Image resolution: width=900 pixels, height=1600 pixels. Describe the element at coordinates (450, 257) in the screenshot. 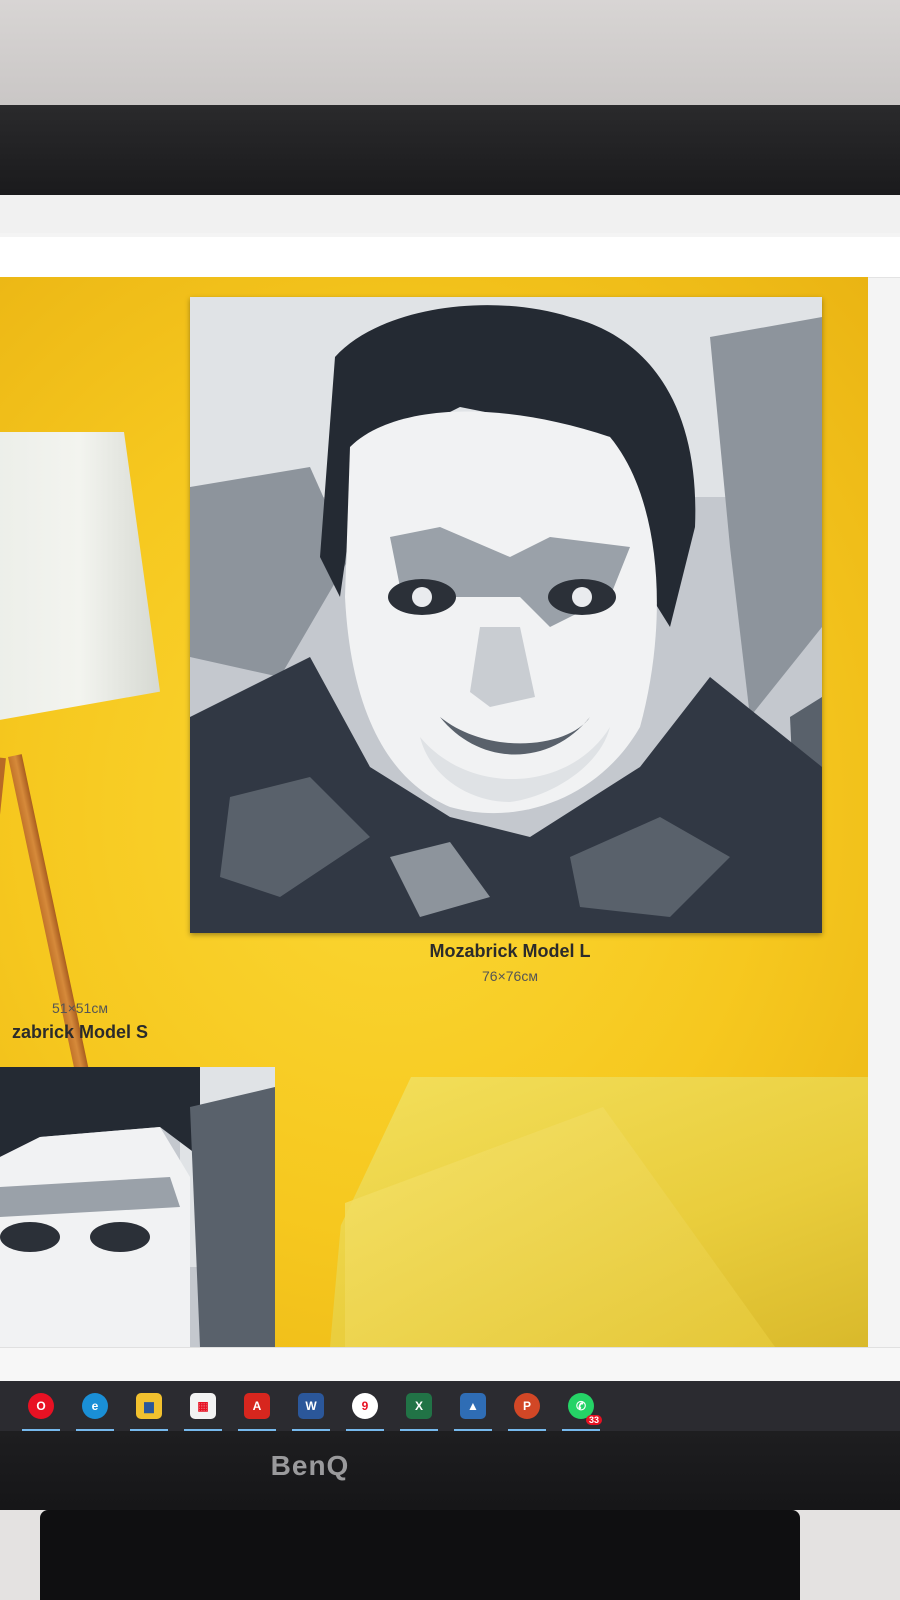

I see `page-top-bar` at that location.